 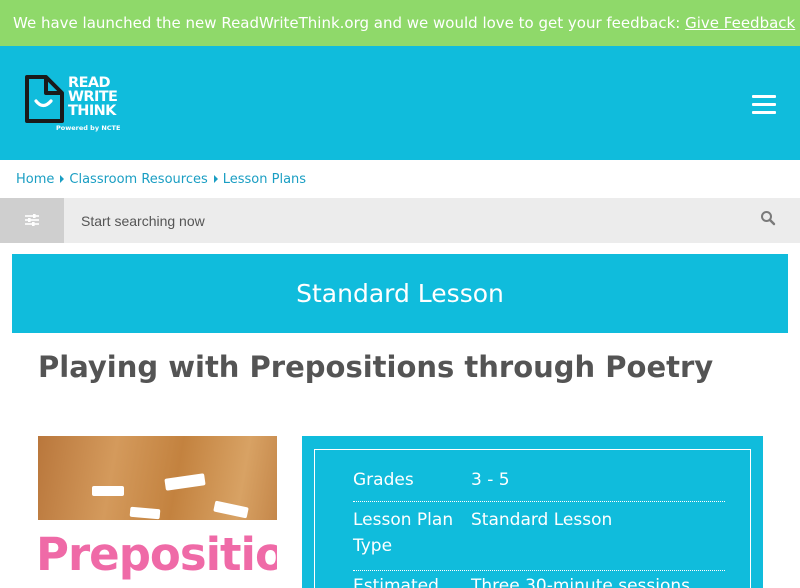 I want to click on detail-value: Standard Lesson, so click(x=542, y=520).